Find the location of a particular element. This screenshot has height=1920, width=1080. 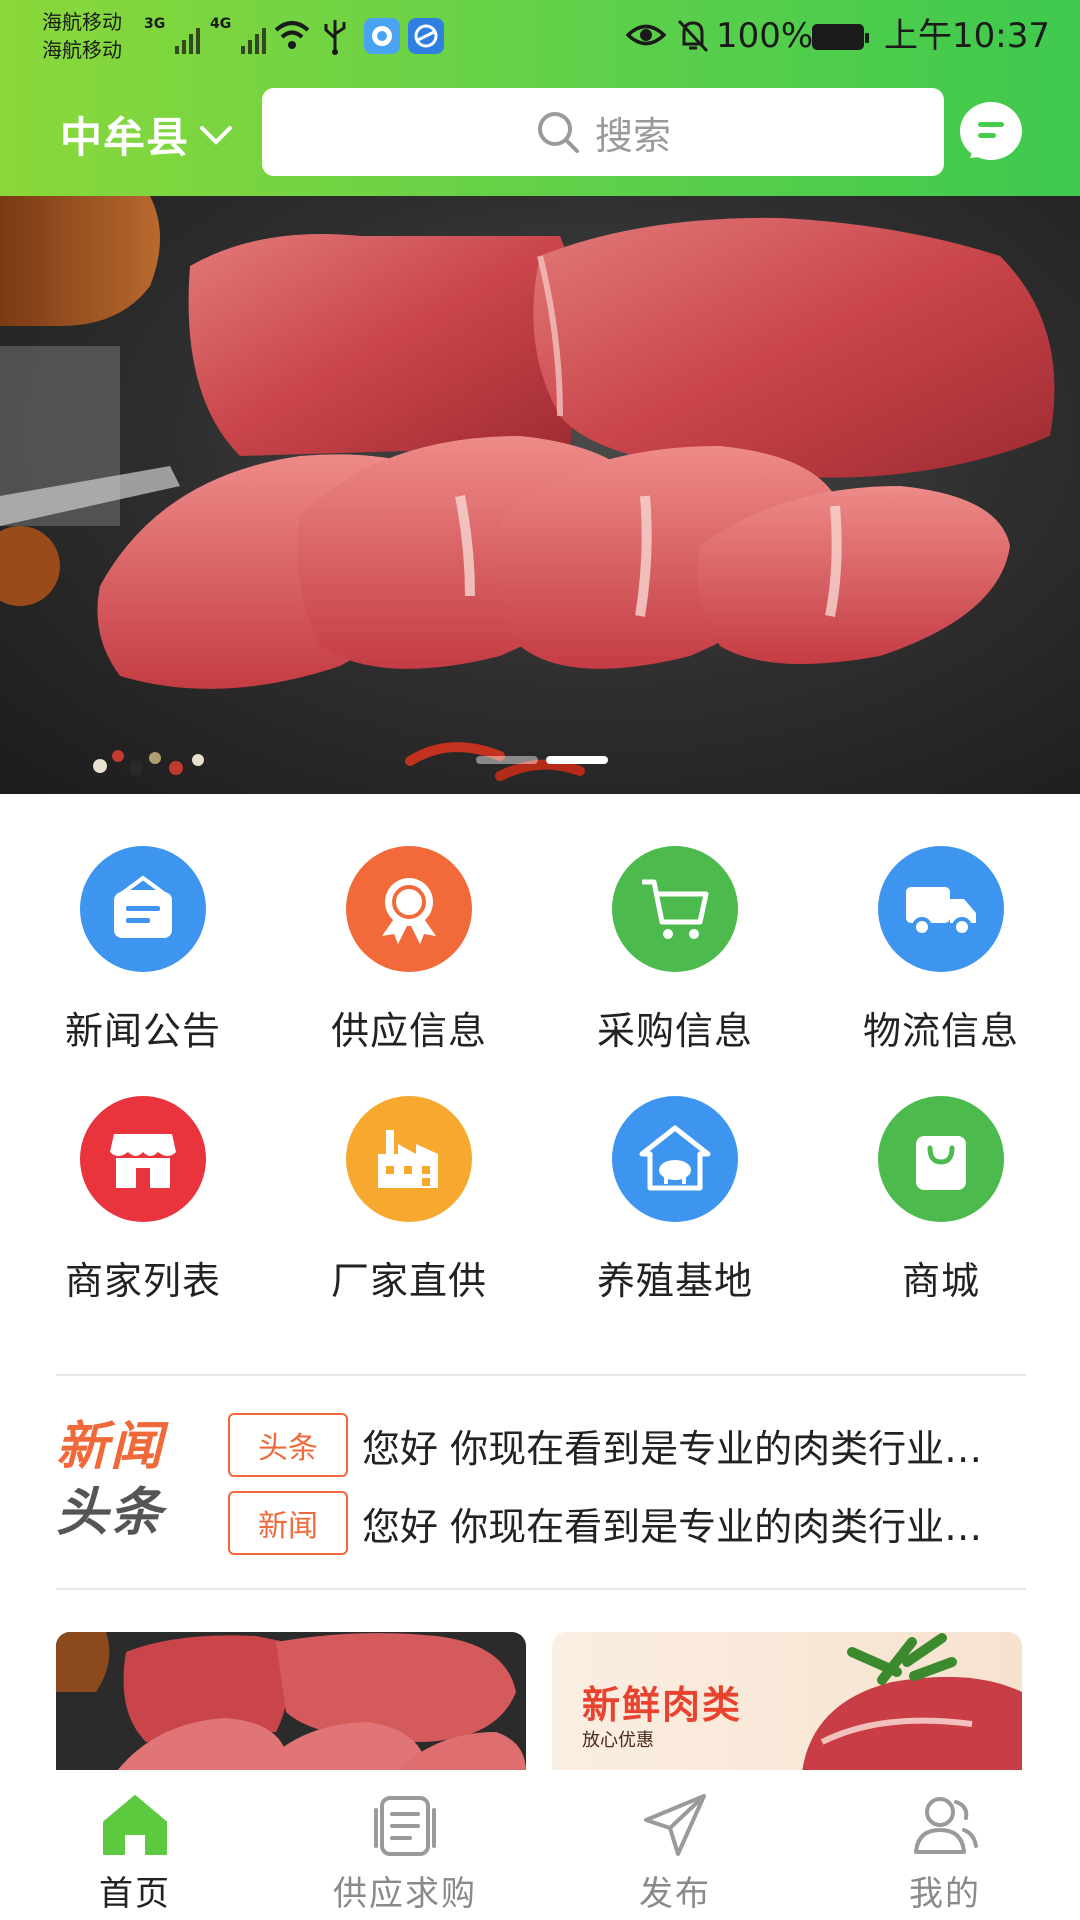

search-input: 搜索 is located at coordinates (603, 132).